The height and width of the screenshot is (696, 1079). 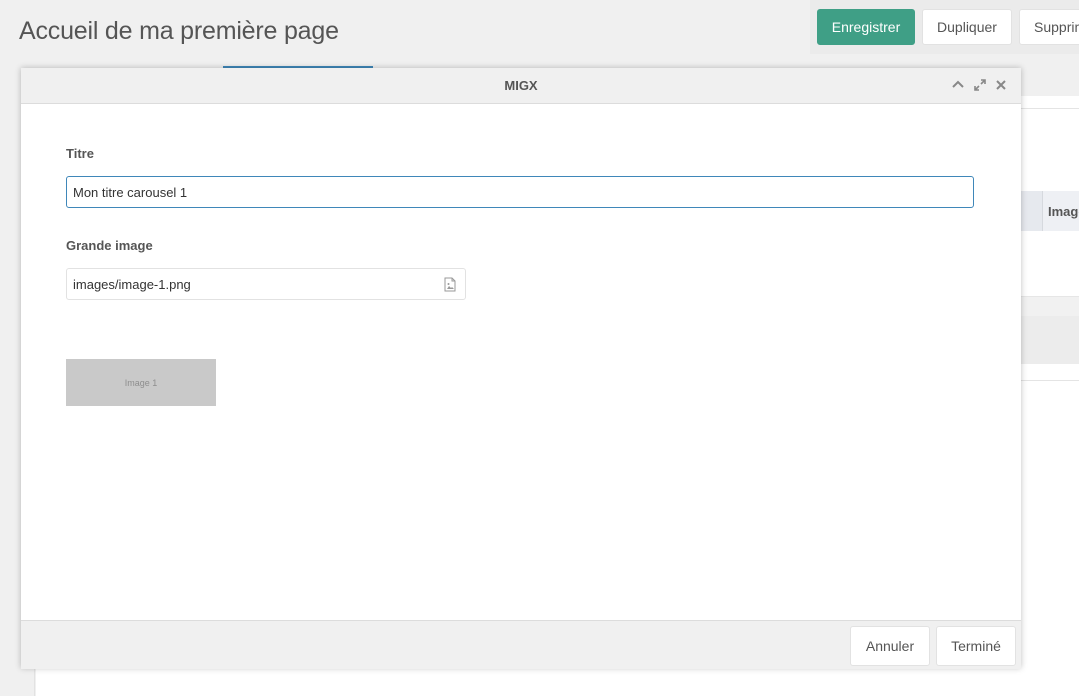 I want to click on done-button: Terminé, so click(x=976, y=646).